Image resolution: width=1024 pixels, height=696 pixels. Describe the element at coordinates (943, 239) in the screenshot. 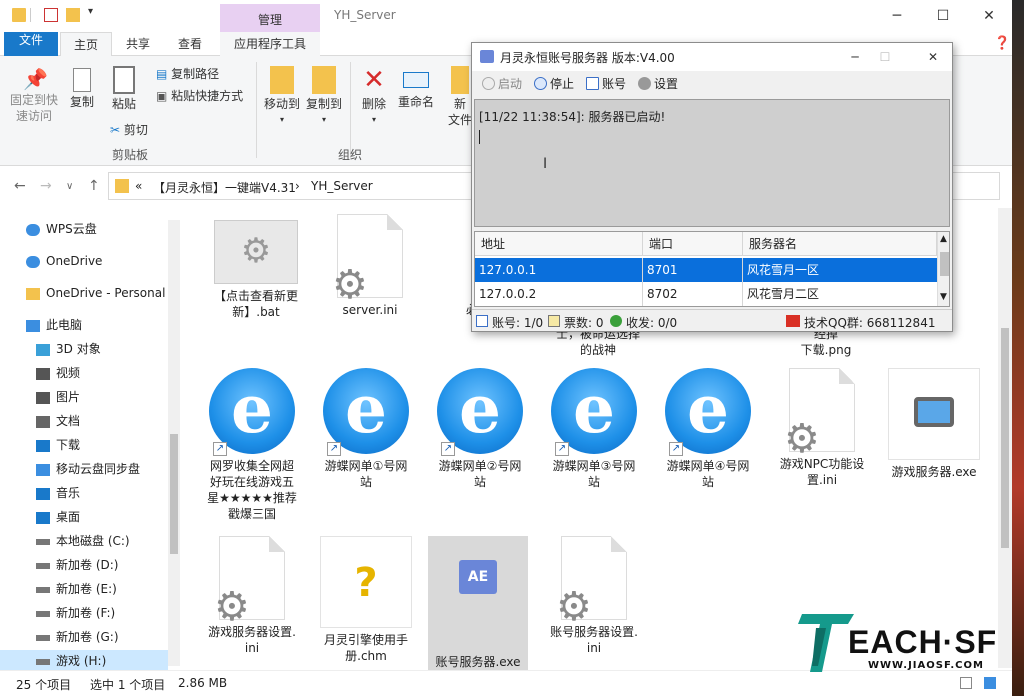

I see `scroll-up-icon: ▲` at that location.